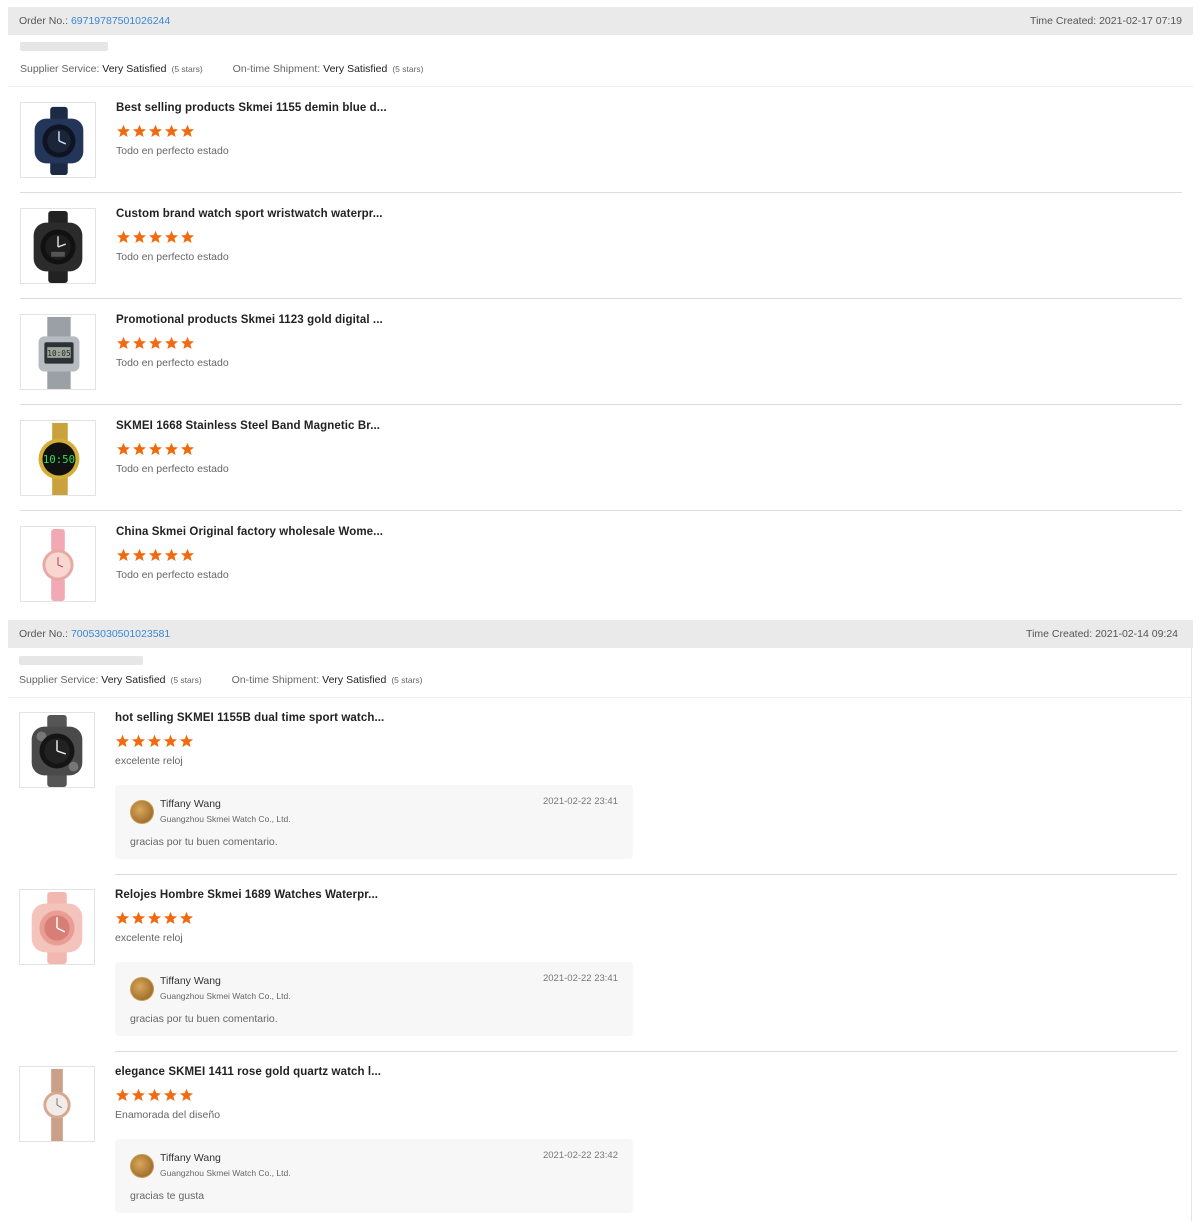  What do you see at coordinates (580, 1155) in the screenshot?
I see `reply-time: 2021-02-22 23:42` at bounding box center [580, 1155].